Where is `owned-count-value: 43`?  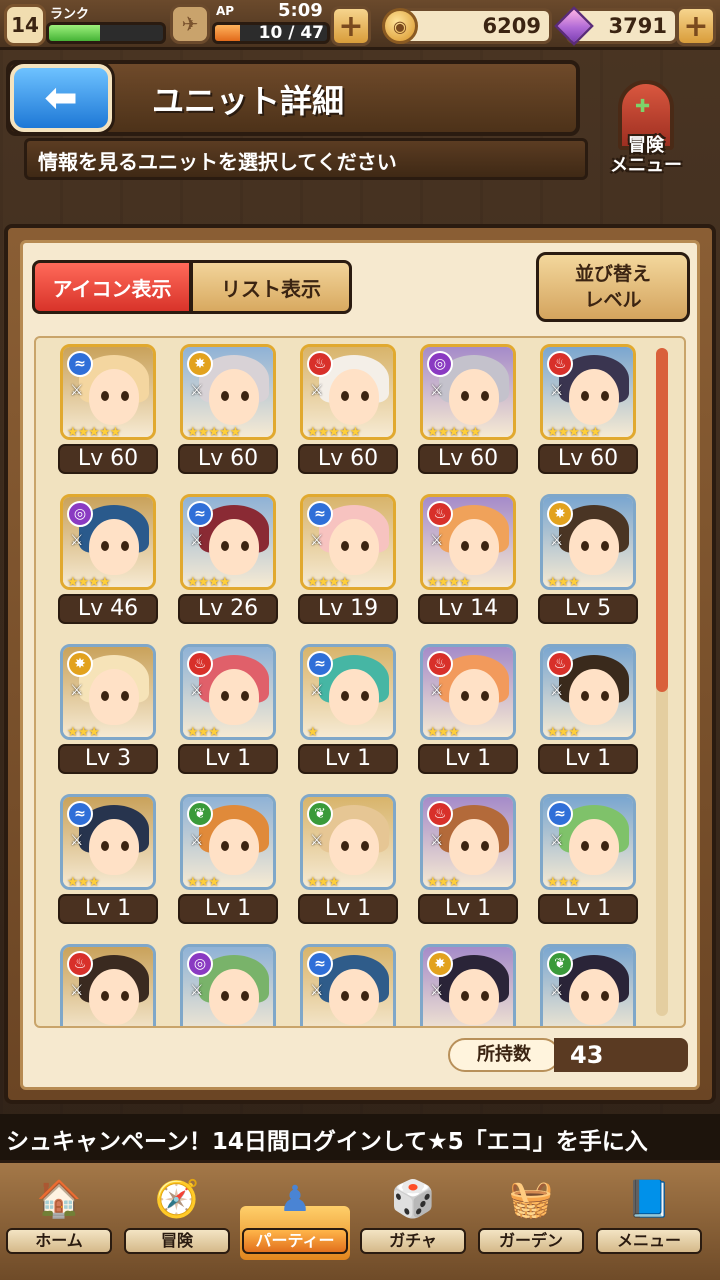
owned-count-value: 43 is located at coordinates (621, 1055).